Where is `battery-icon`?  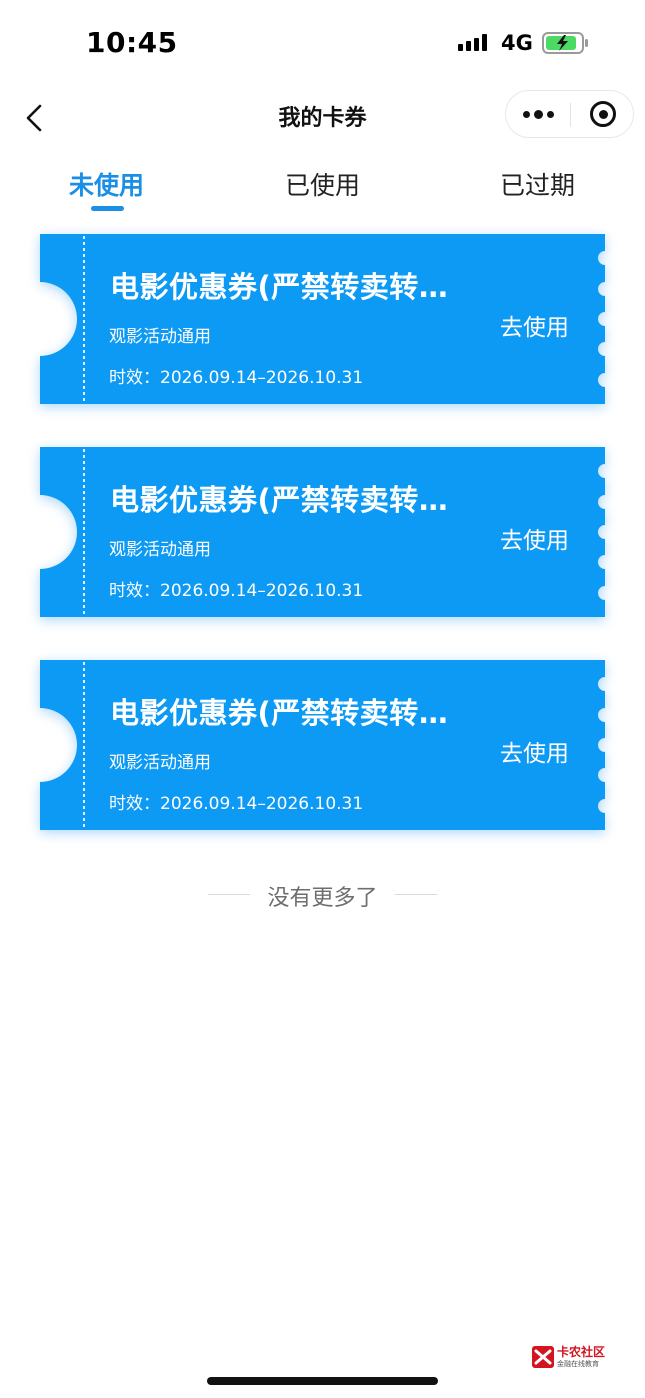
battery-icon is located at coordinates (565, 43).